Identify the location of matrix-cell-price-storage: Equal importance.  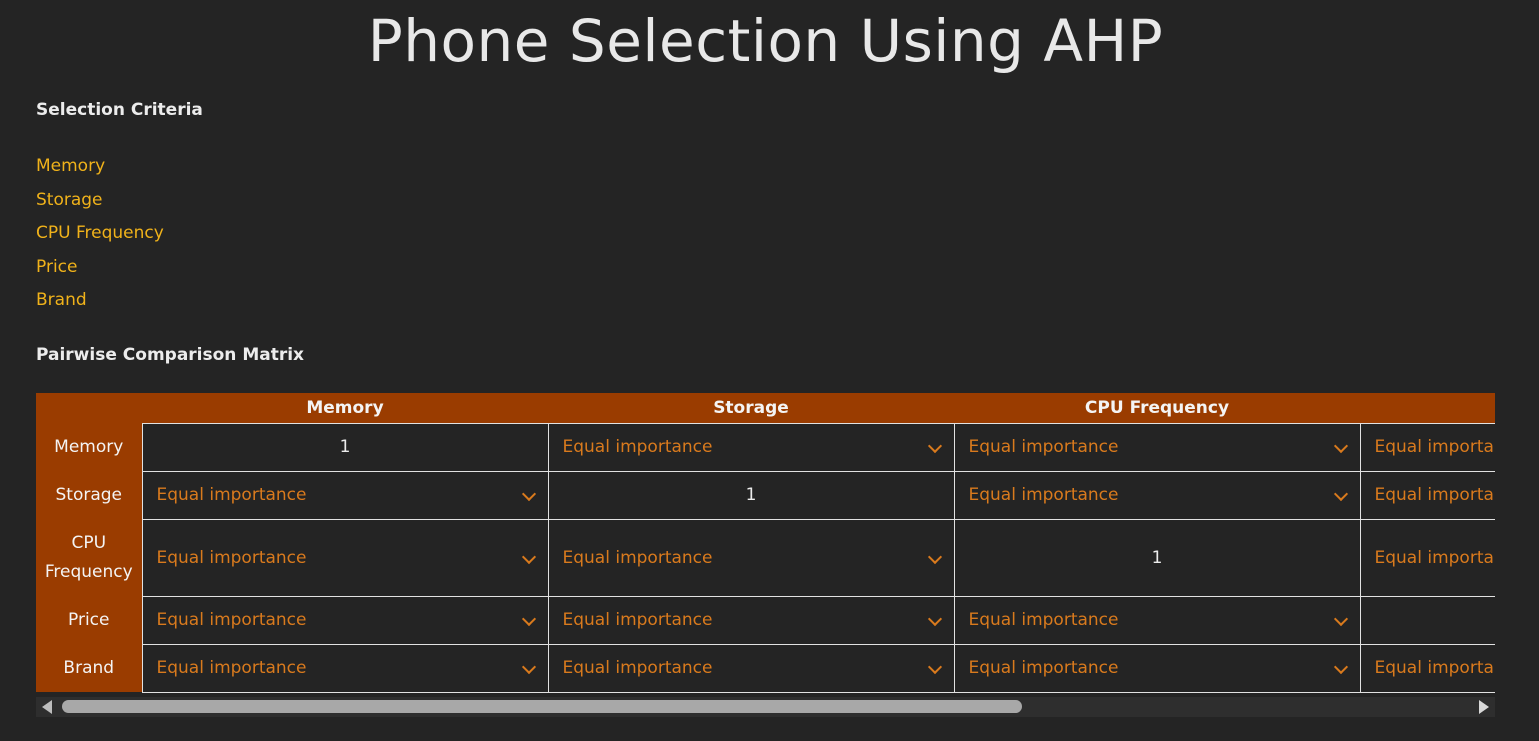
(751, 620).